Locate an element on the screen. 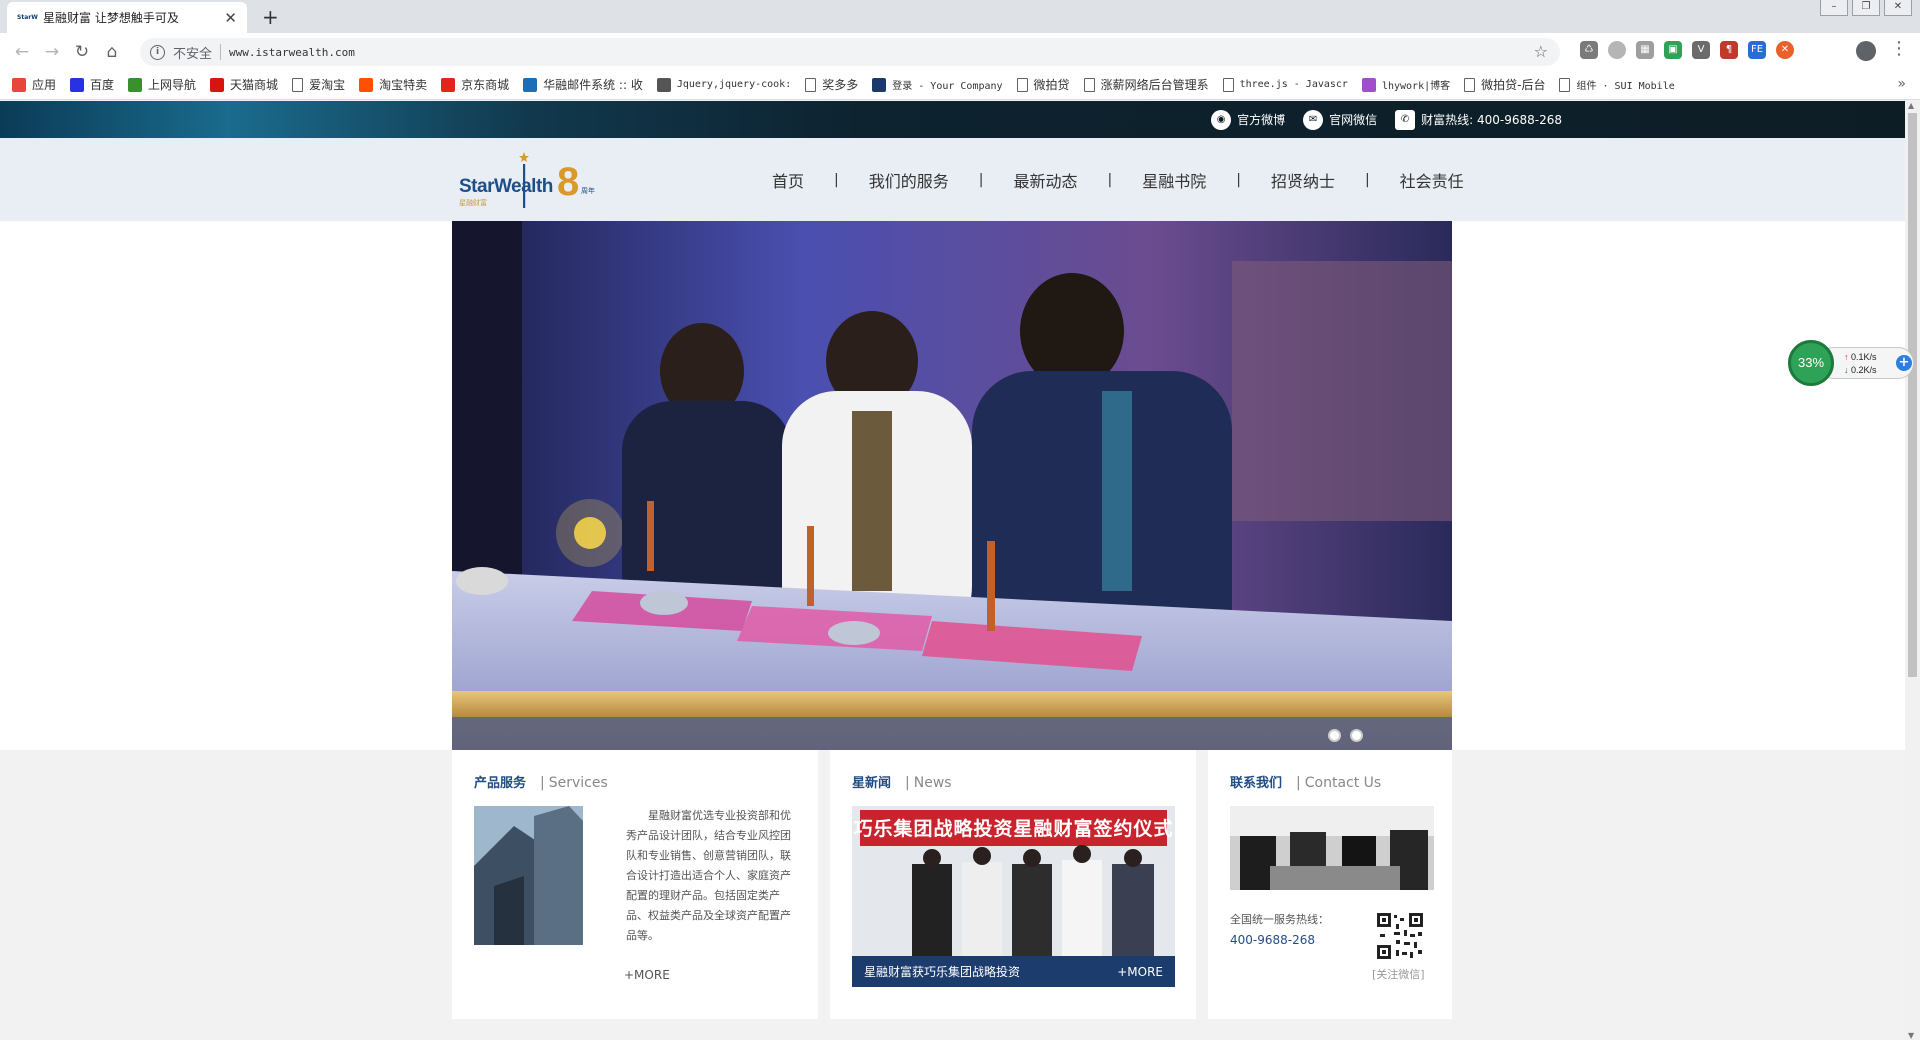 The height and width of the screenshot is (1040, 1920). hotline-link: ✆ 财富热线: 400-9688-268 is located at coordinates (1478, 119).